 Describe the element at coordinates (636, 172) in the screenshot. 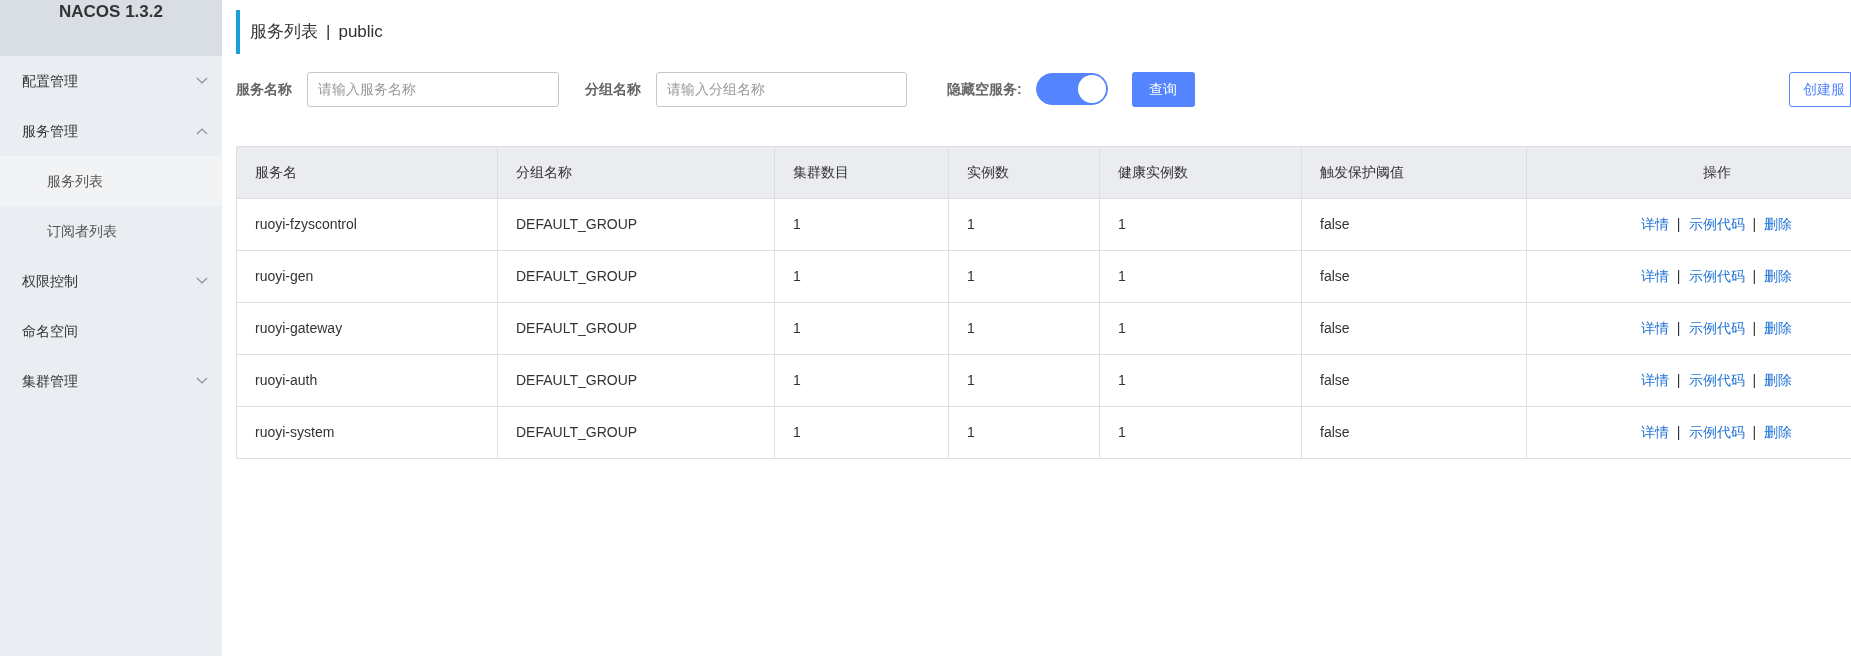

I see `column-header: 分组名称` at that location.